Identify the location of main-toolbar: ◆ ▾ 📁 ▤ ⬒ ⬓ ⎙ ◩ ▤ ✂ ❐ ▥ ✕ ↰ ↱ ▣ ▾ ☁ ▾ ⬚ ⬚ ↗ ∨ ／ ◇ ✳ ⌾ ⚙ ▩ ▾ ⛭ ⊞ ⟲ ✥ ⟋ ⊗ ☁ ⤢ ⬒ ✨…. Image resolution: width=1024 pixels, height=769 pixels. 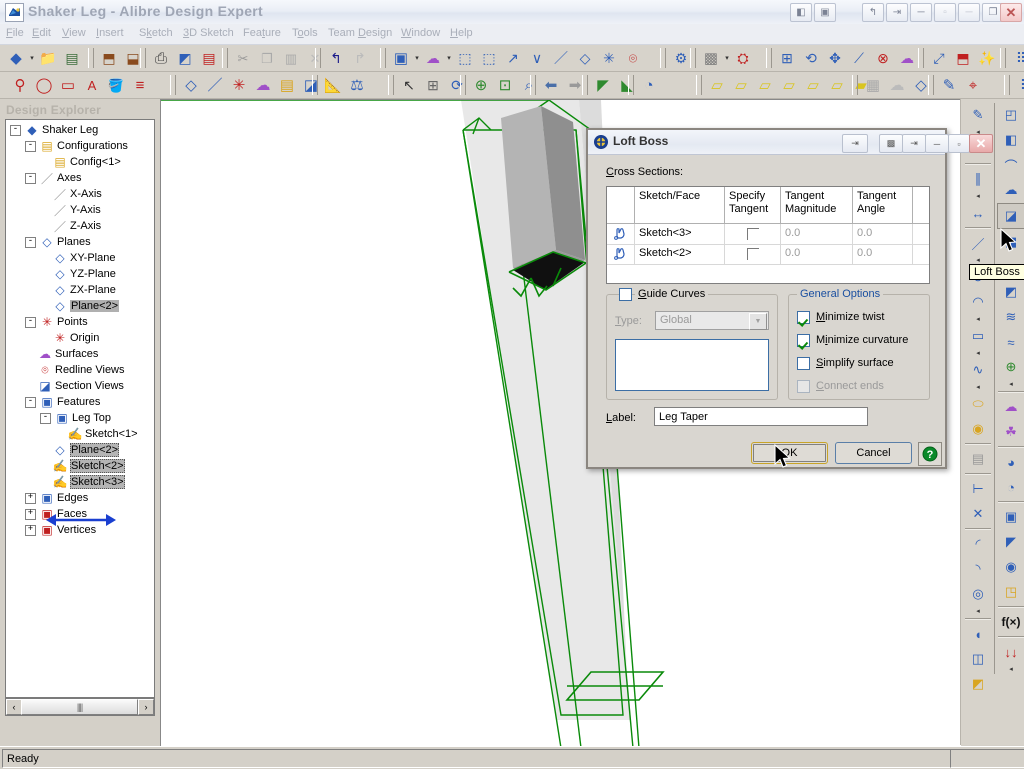
(512, 58).